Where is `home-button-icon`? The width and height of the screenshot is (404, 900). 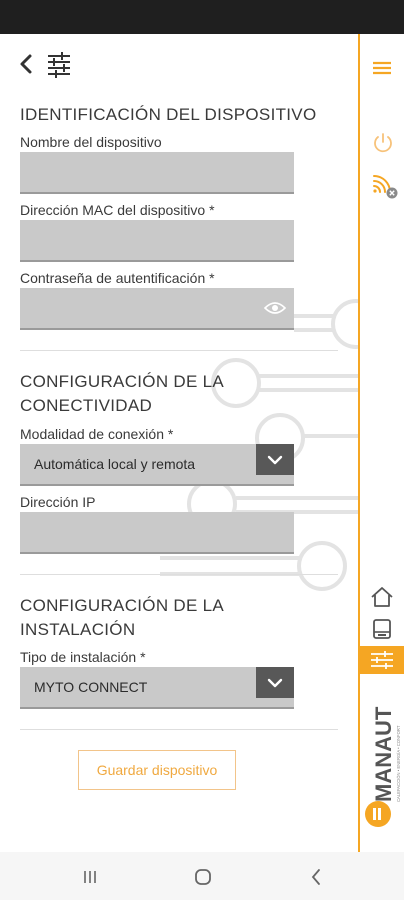 home-button-icon is located at coordinates (203, 877).